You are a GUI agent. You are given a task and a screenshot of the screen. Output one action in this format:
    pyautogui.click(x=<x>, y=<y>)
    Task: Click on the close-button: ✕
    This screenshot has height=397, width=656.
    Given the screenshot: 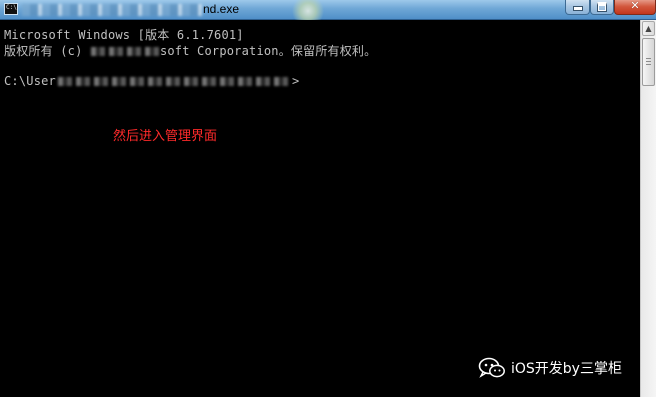 What is the action you would take?
    pyautogui.click(x=635, y=7)
    